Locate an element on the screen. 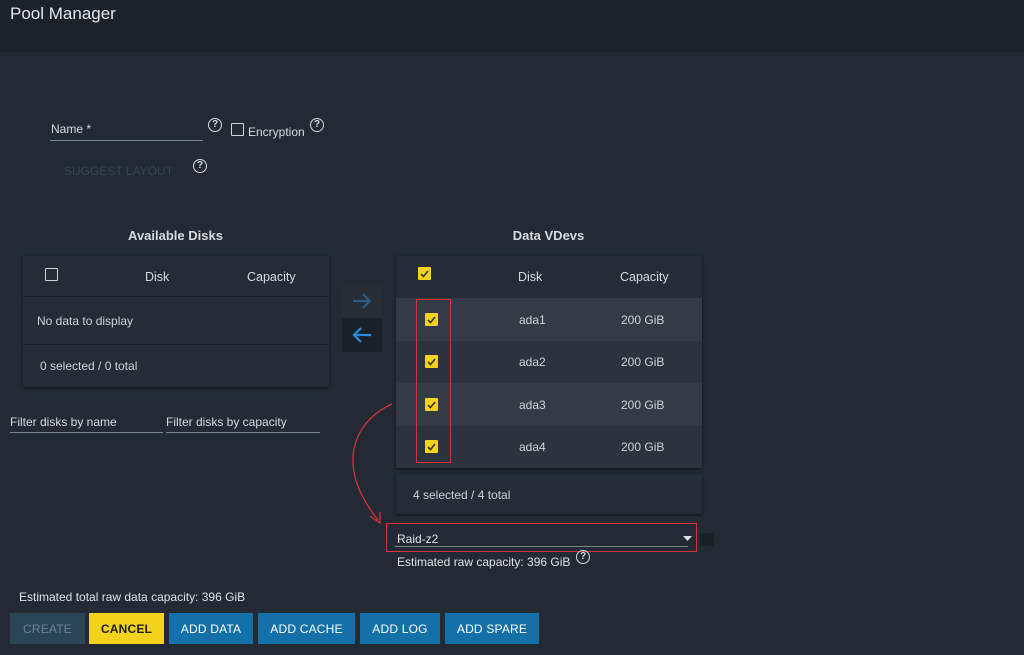  vdevs-col-capacity: Capacity is located at coordinates (644, 277).